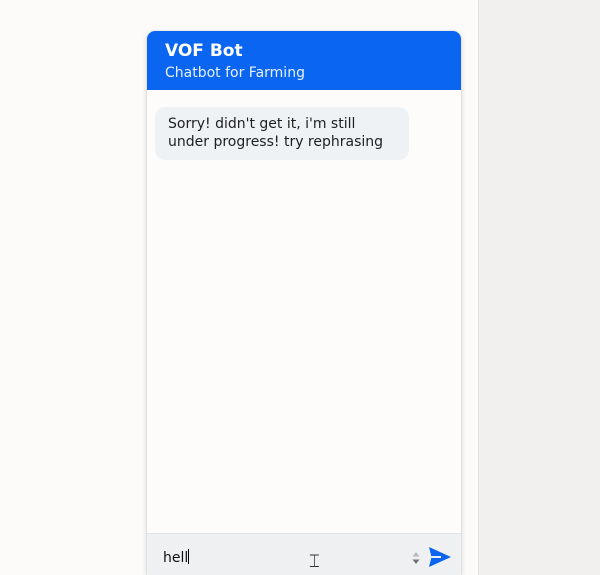 The width and height of the screenshot is (600, 575). Describe the element at coordinates (314, 561) in the screenshot. I see `ibeam-cursor-icon: ⌶` at that location.